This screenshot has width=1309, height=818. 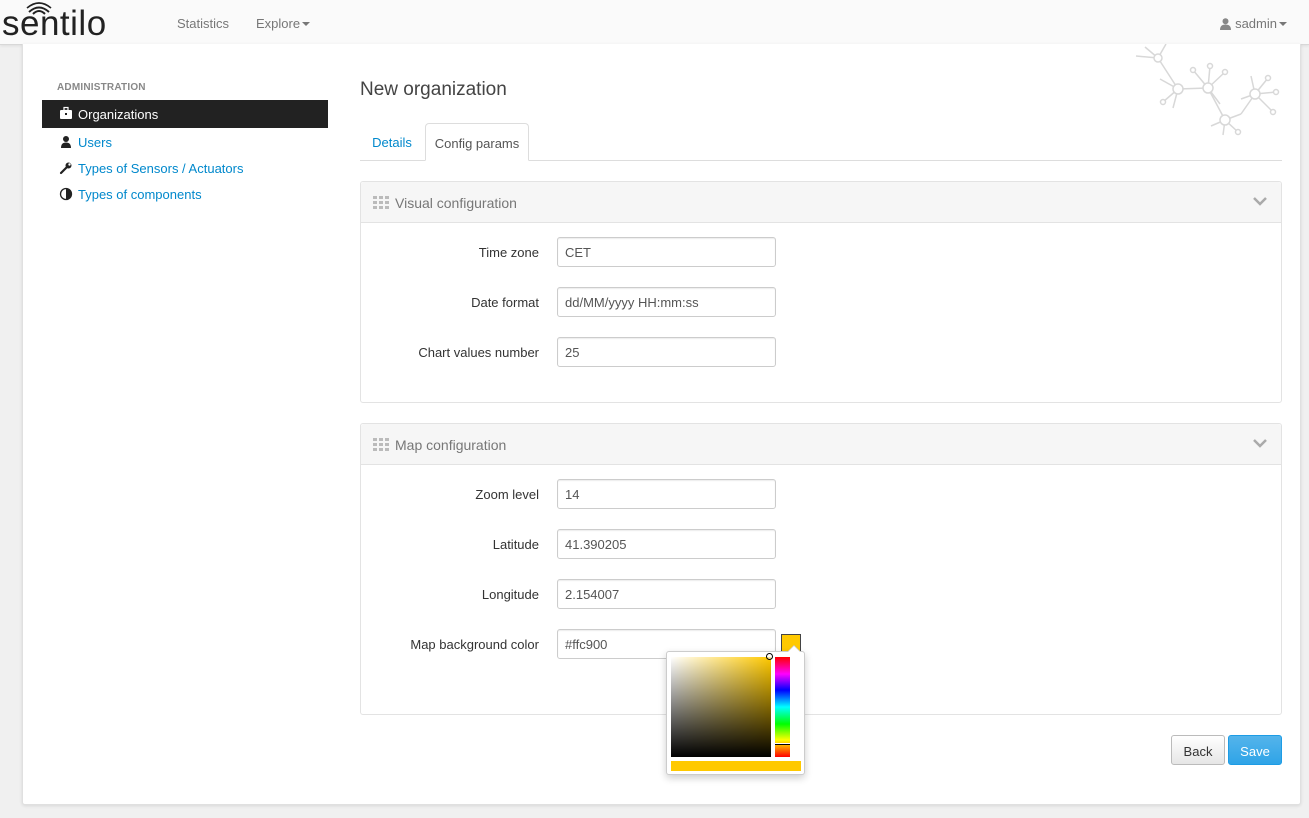 What do you see at coordinates (66, 112) in the screenshot?
I see `briefcase-icon` at bounding box center [66, 112].